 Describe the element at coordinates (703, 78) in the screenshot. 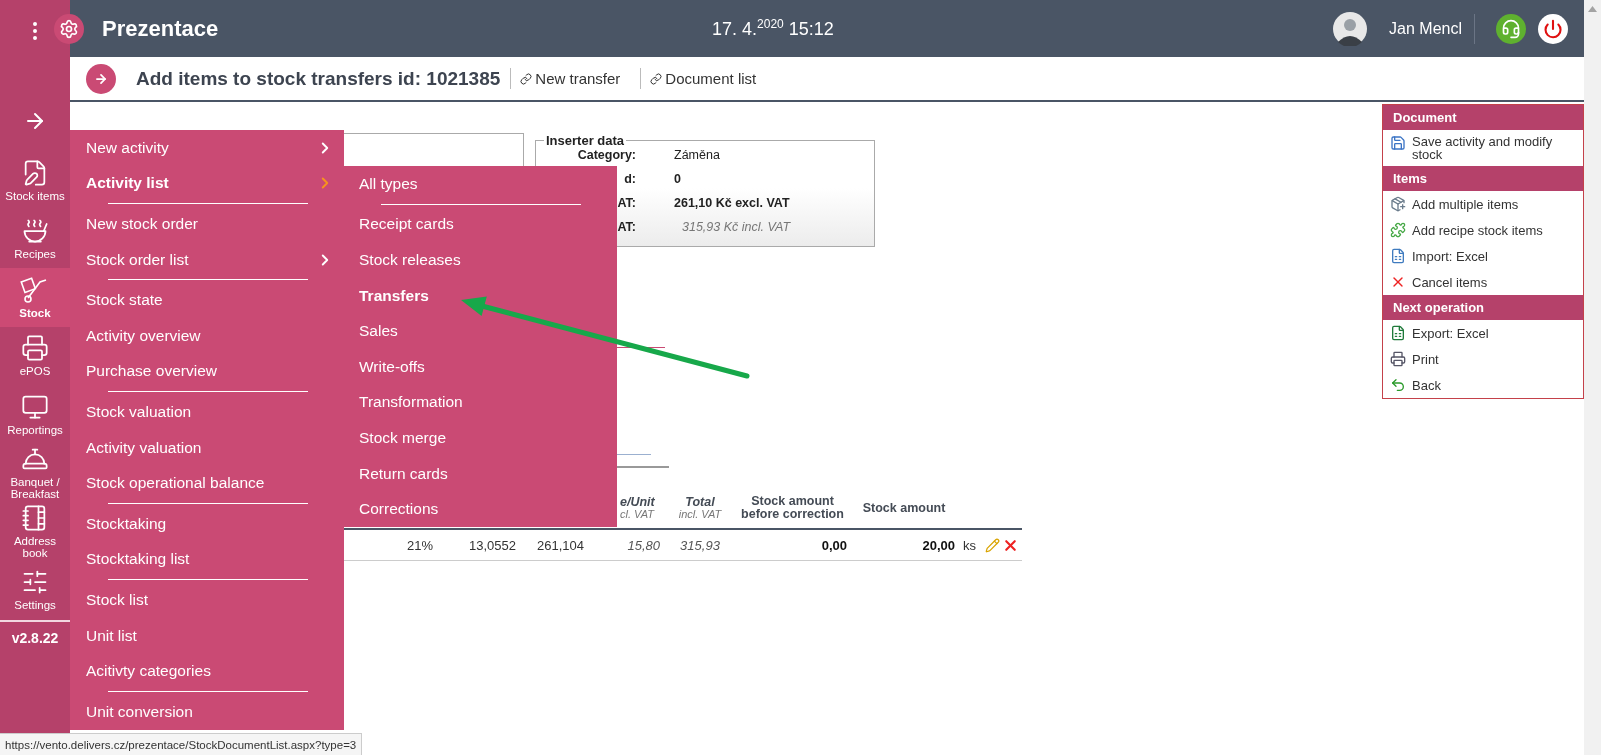

I see `header-link: Document list` at that location.